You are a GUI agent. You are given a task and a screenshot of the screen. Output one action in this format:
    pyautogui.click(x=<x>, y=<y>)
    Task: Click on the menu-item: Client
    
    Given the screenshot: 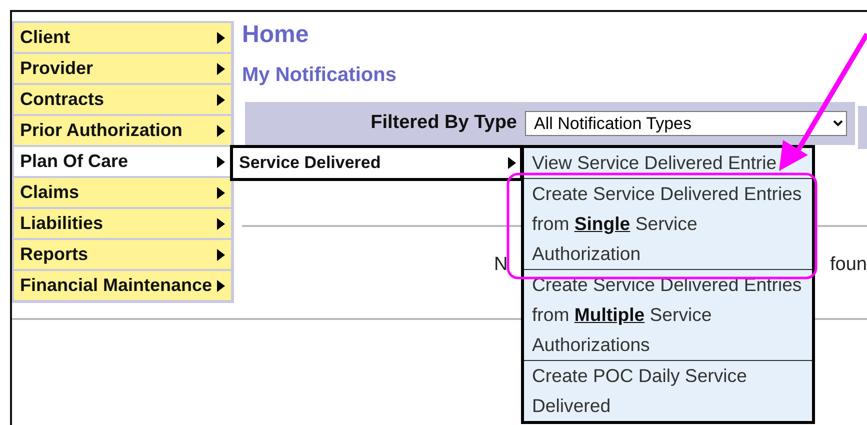 What is the action you would take?
    pyautogui.click(x=122, y=37)
    